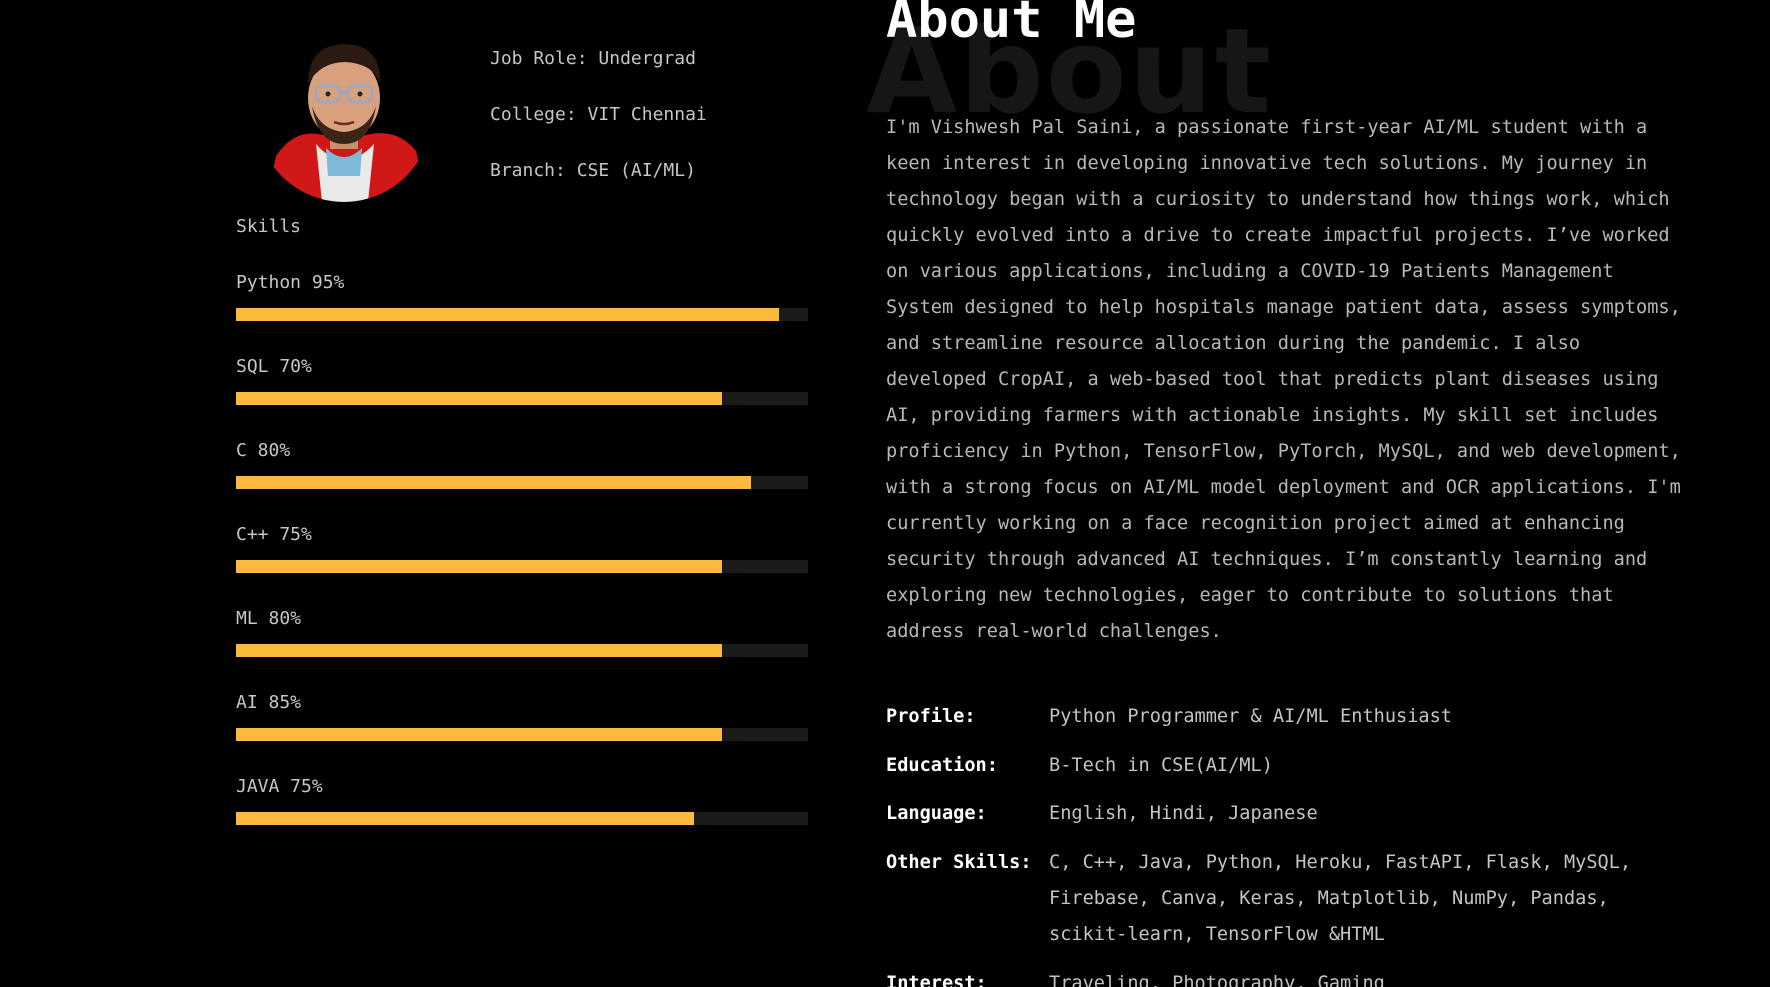 This screenshot has height=987, width=1770. What do you see at coordinates (636, 170) in the screenshot?
I see `branch-value: CSE (AI/ML)` at bounding box center [636, 170].